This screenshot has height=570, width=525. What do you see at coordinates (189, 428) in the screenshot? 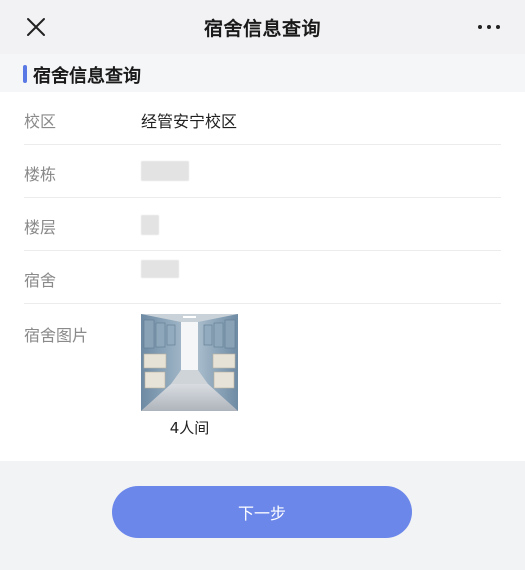
I see `photo-caption: 4人间` at bounding box center [189, 428].